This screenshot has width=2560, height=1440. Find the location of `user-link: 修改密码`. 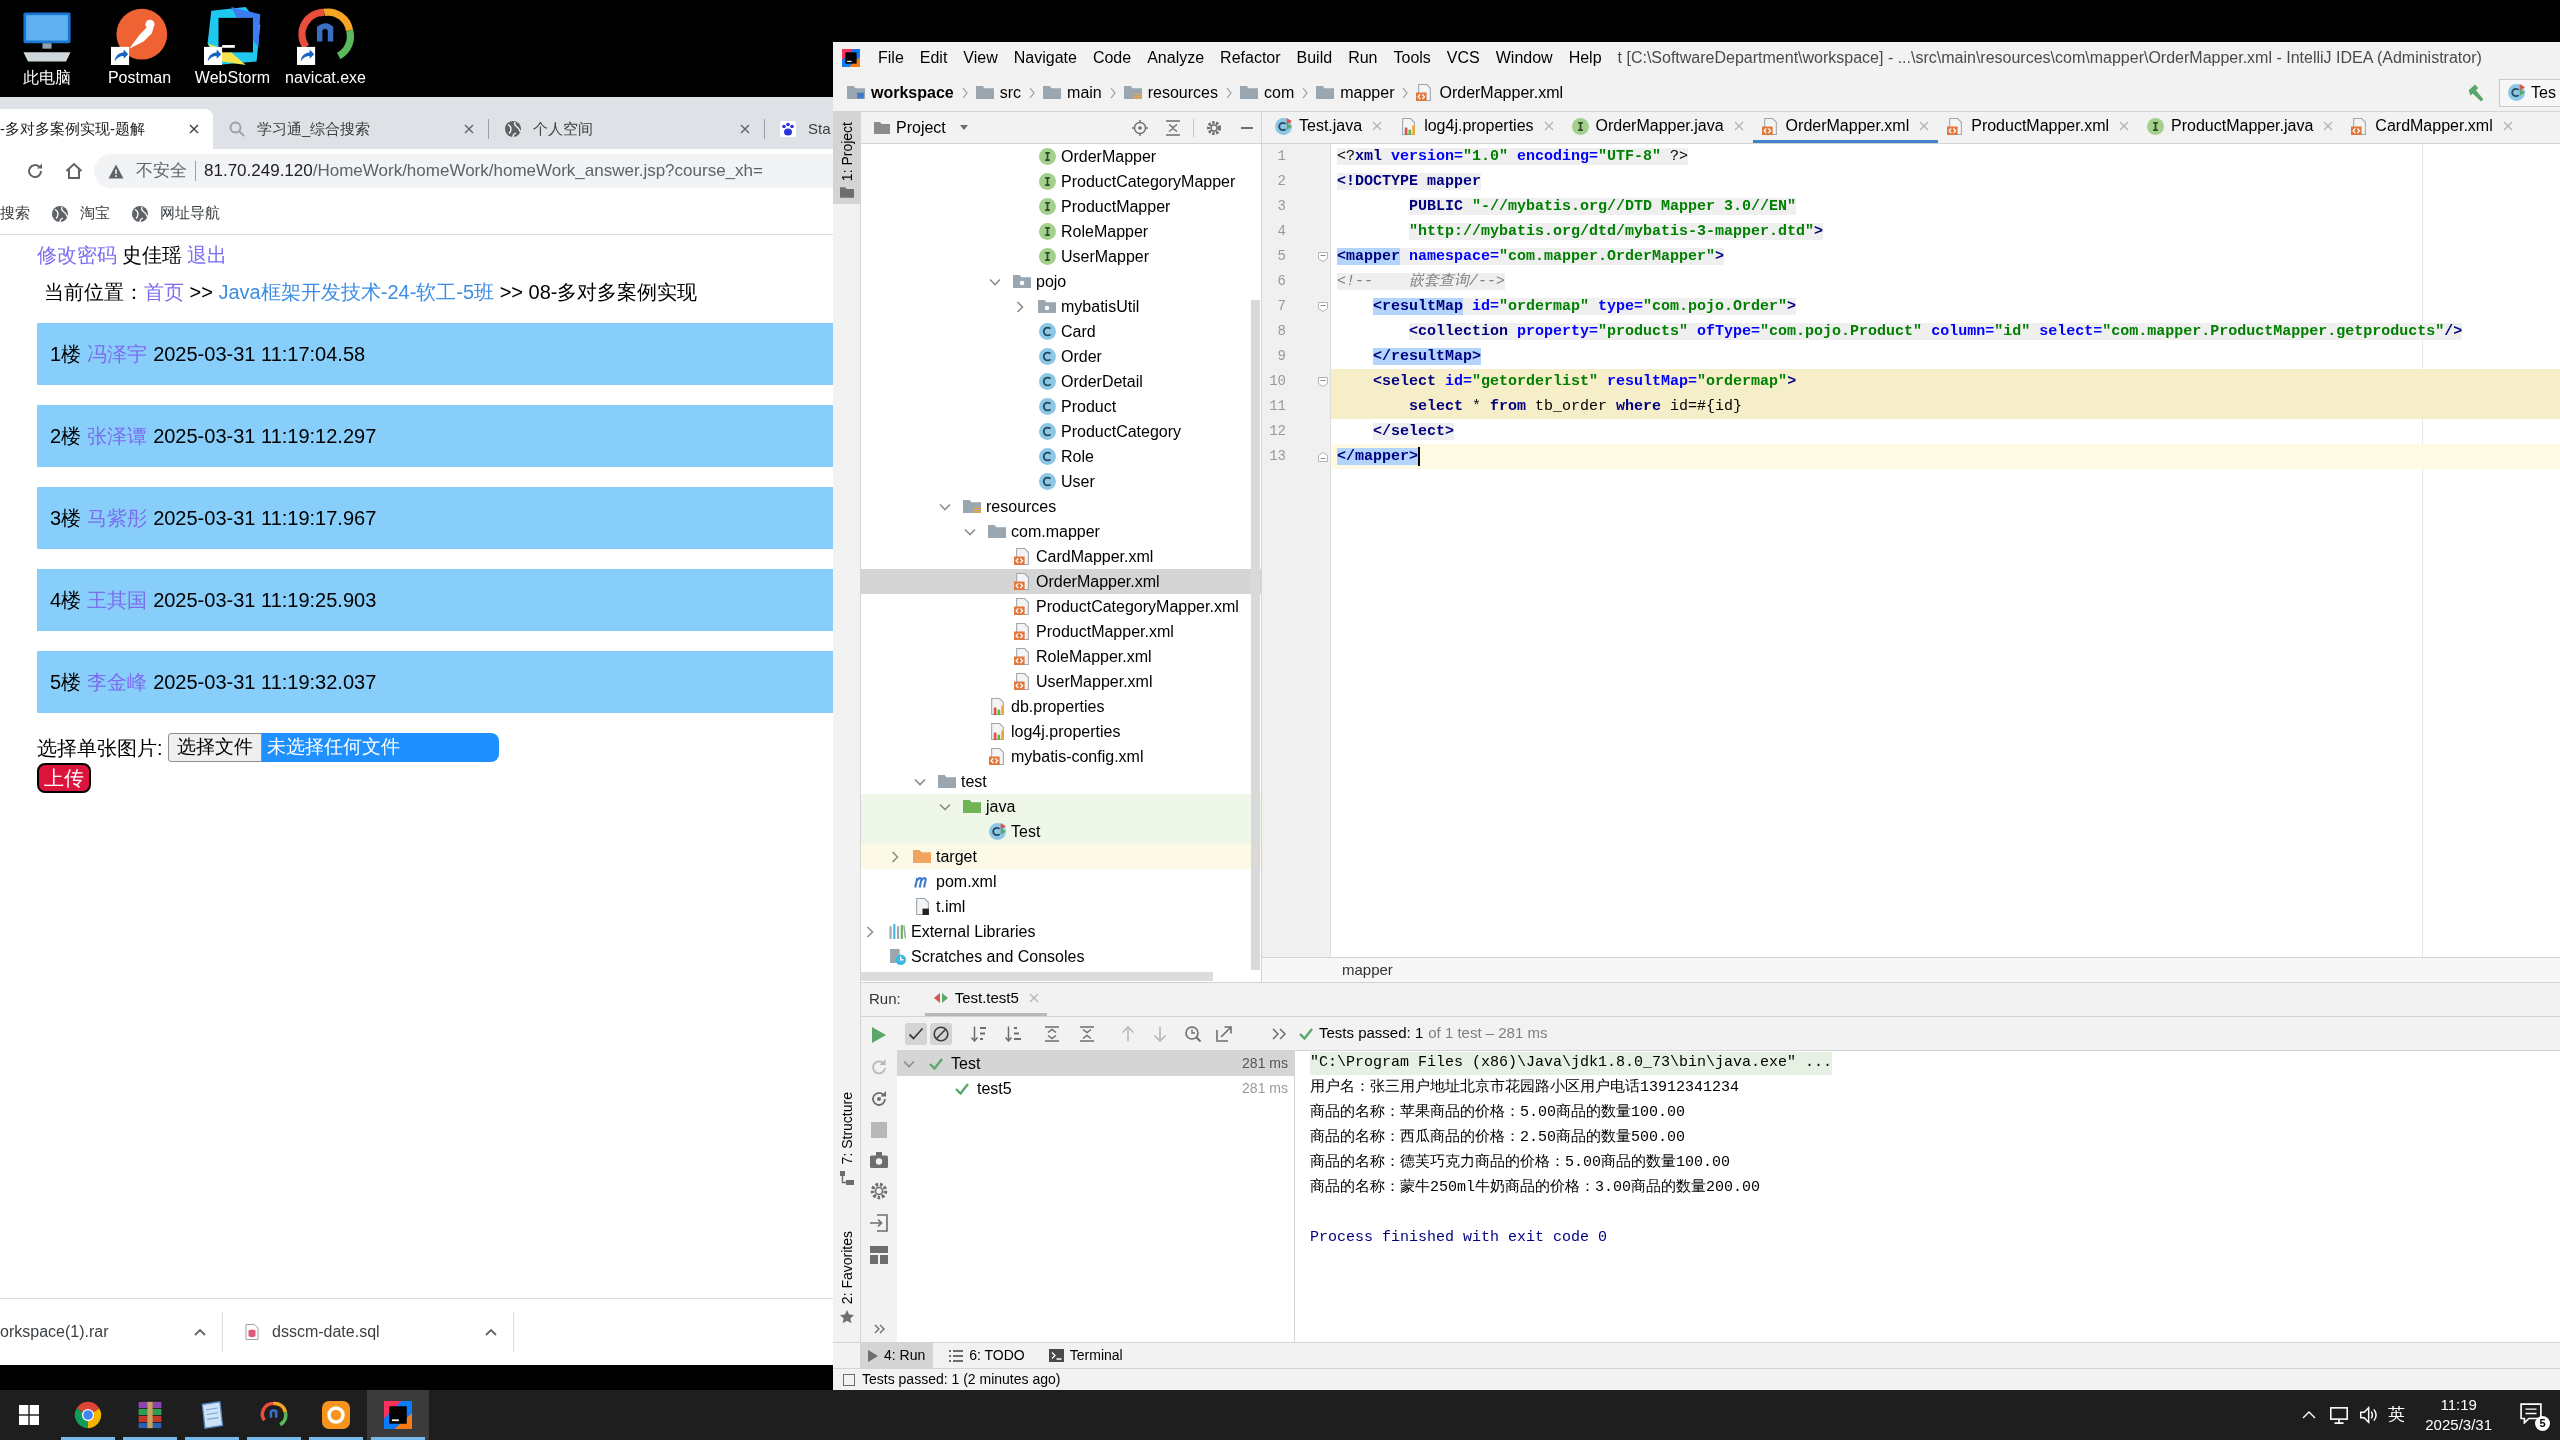

user-link: 修改密码 is located at coordinates (77, 255).